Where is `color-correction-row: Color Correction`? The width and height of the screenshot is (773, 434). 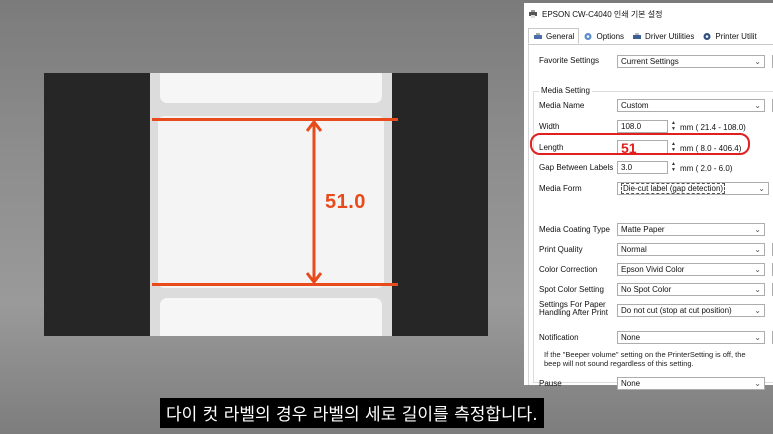 color-correction-row: Color Correction is located at coordinates (579, 269).